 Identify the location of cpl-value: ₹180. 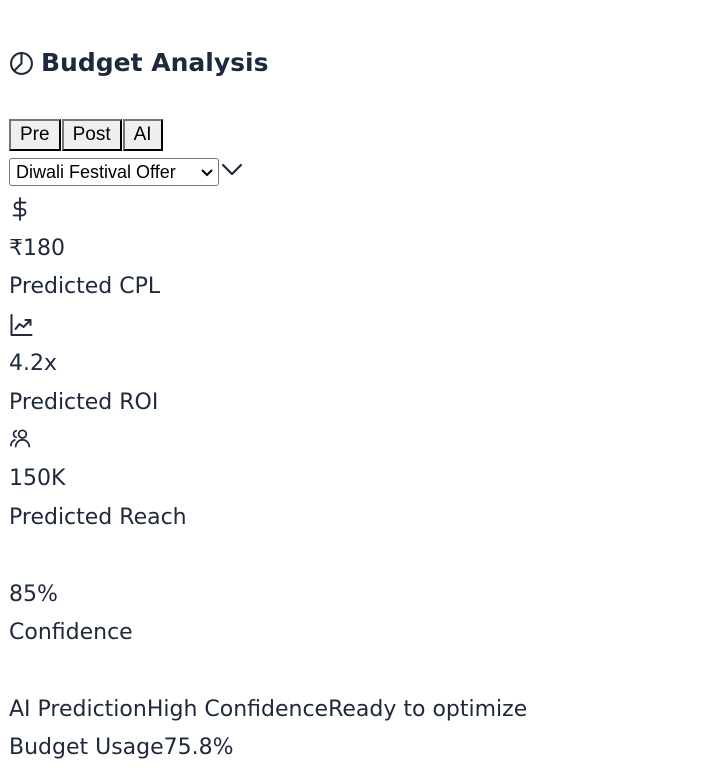
(37, 248).